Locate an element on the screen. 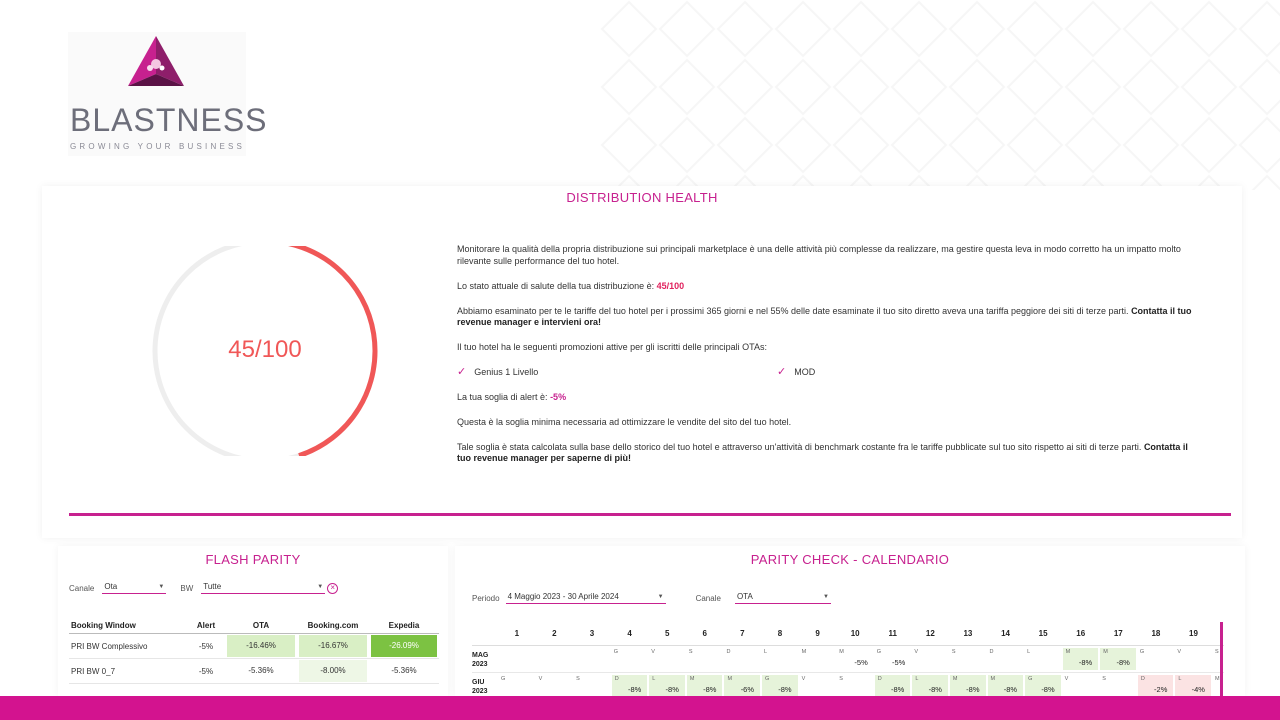  clear-filter-icon: × is located at coordinates (333, 588).